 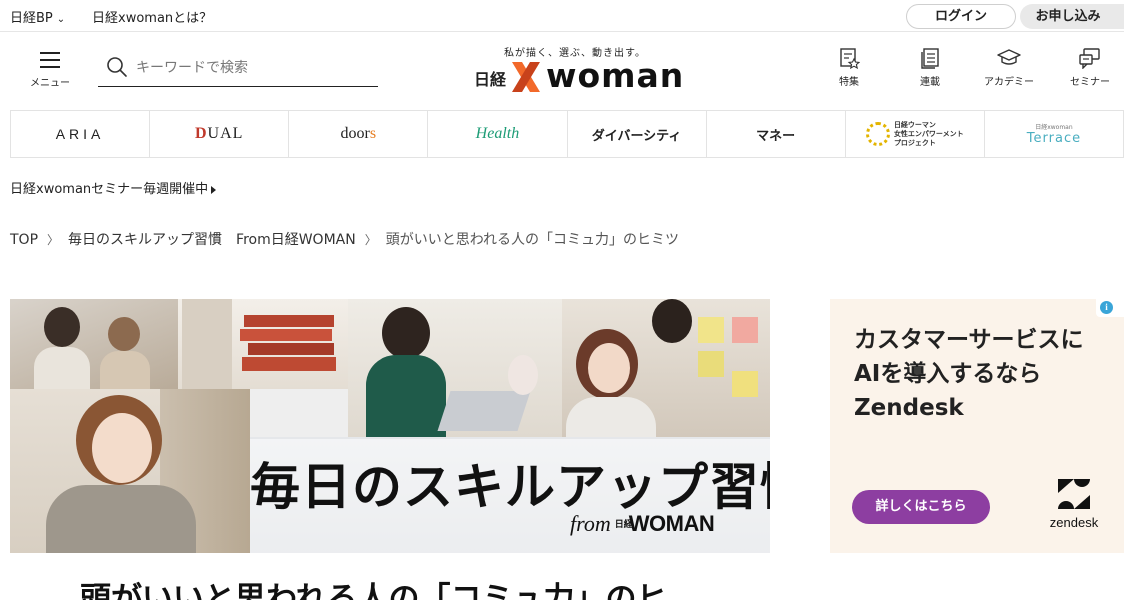 What do you see at coordinates (1074, 494) in the screenshot?
I see `zendesk-logo-icon` at bounding box center [1074, 494].